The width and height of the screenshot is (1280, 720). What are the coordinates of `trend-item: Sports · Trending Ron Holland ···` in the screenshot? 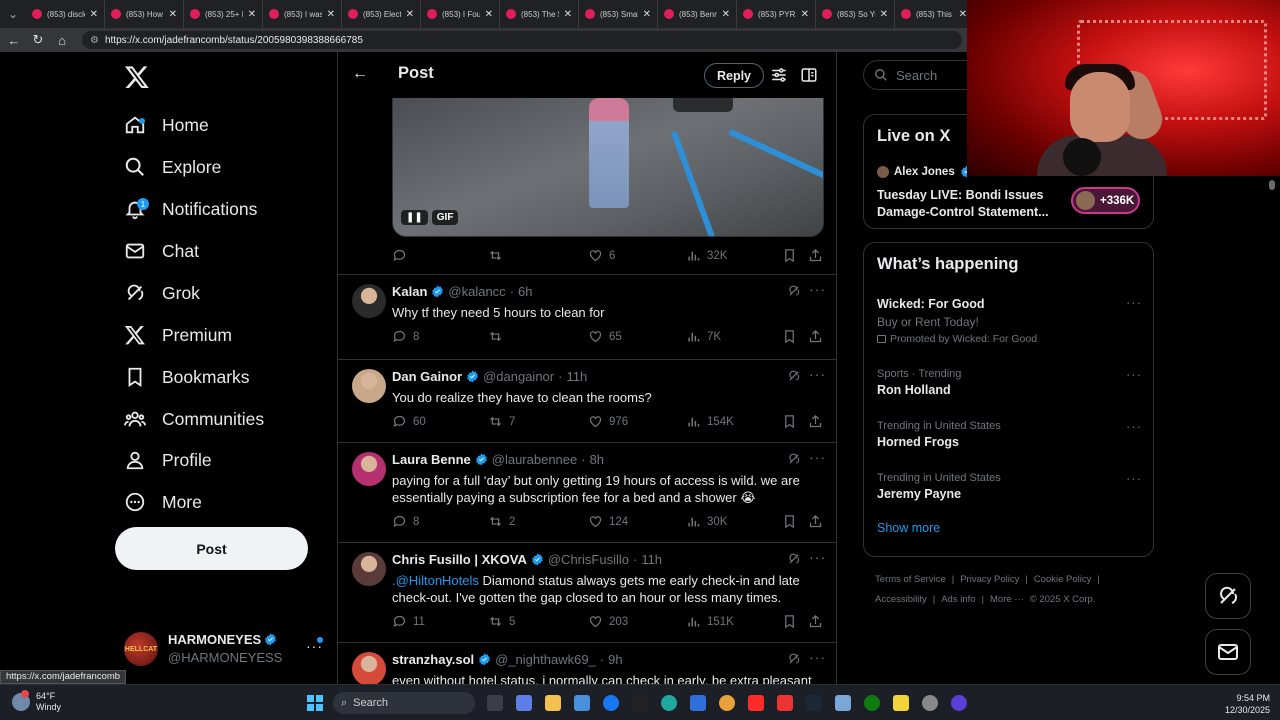 It's located at (1009, 383).